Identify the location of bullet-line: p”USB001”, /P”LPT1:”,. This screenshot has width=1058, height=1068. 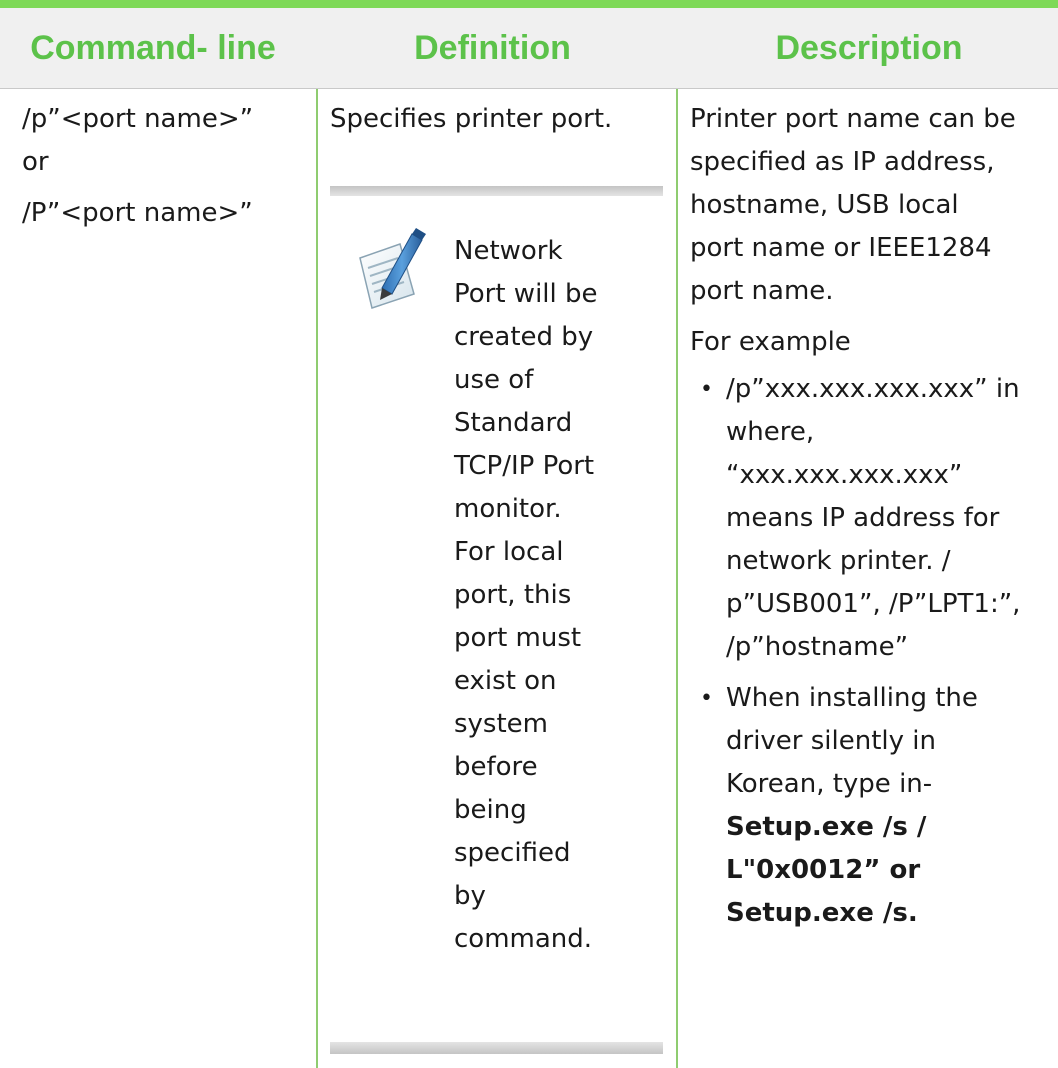
(873, 604).